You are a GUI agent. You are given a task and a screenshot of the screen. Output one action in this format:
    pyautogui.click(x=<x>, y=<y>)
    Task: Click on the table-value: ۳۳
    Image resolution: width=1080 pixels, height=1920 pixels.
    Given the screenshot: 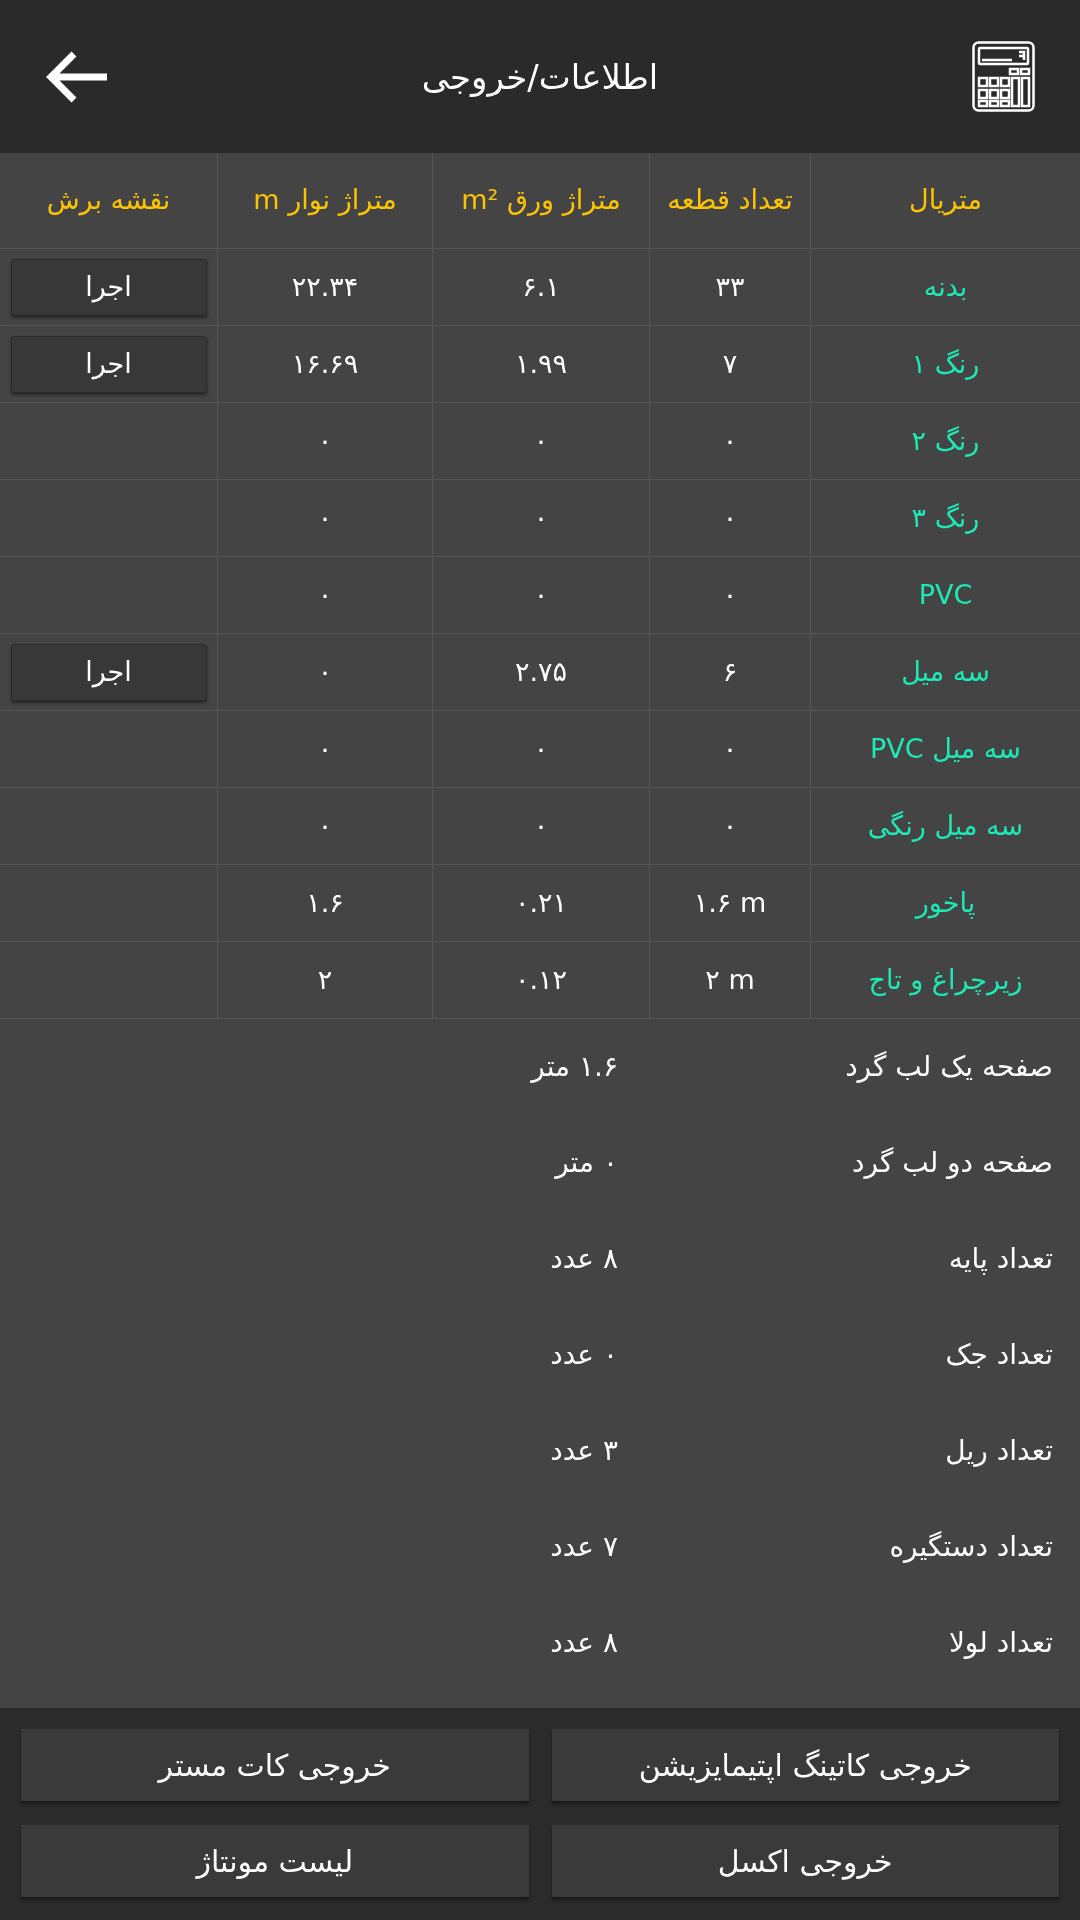 What is the action you would take?
    pyautogui.click(x=730, y=286)
    